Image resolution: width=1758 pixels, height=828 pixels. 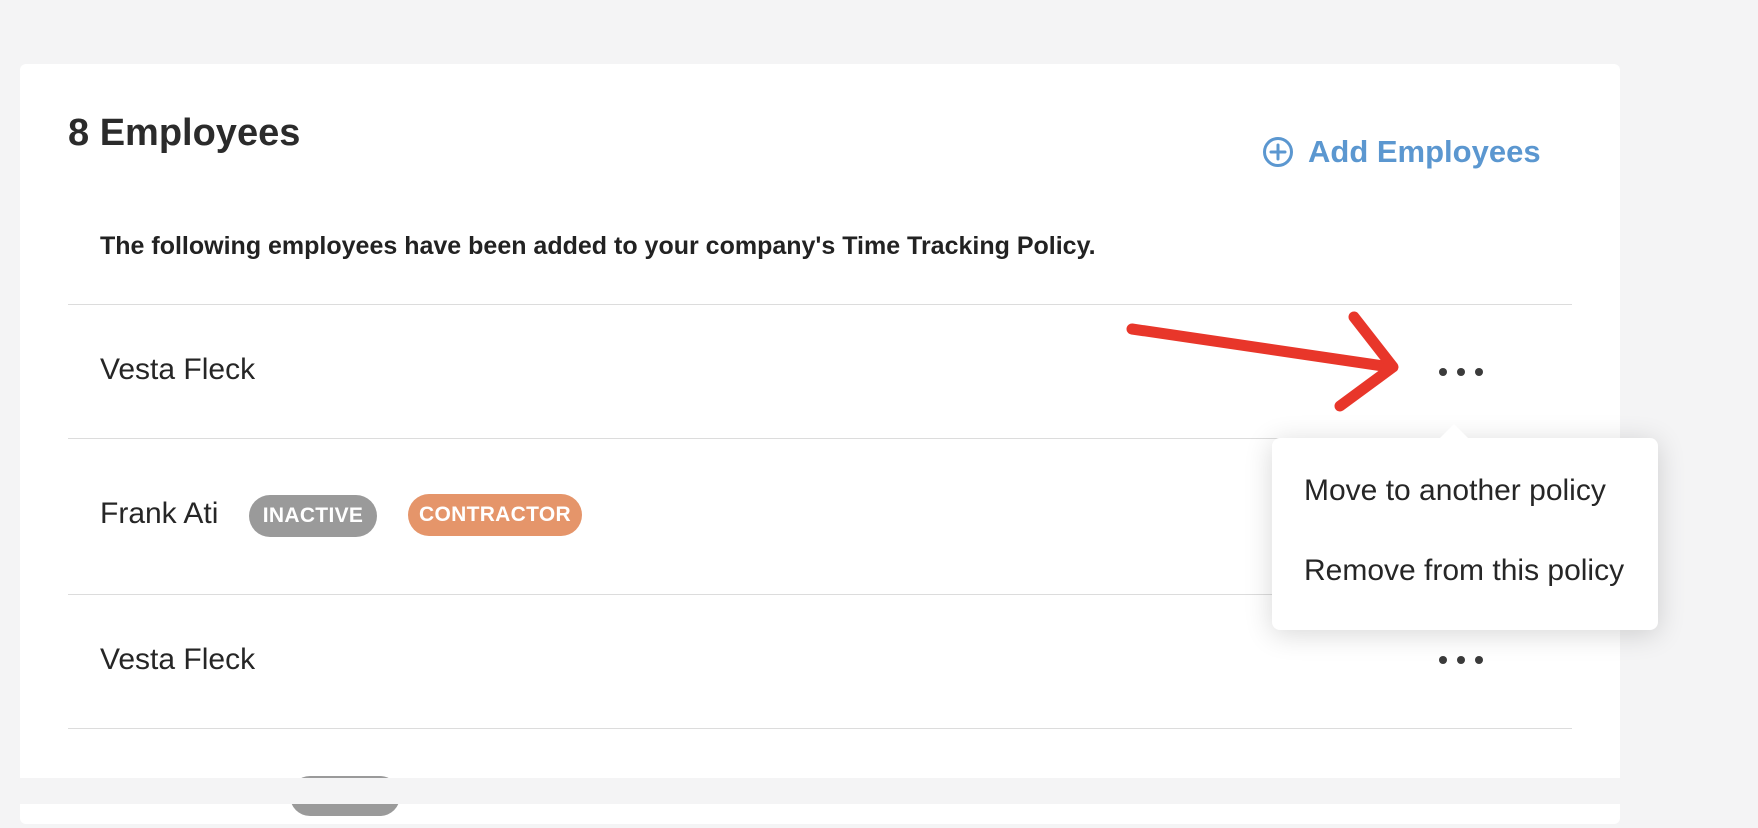 I want to click on table-row: Vesta Fleck, so click(x=820, y=371).